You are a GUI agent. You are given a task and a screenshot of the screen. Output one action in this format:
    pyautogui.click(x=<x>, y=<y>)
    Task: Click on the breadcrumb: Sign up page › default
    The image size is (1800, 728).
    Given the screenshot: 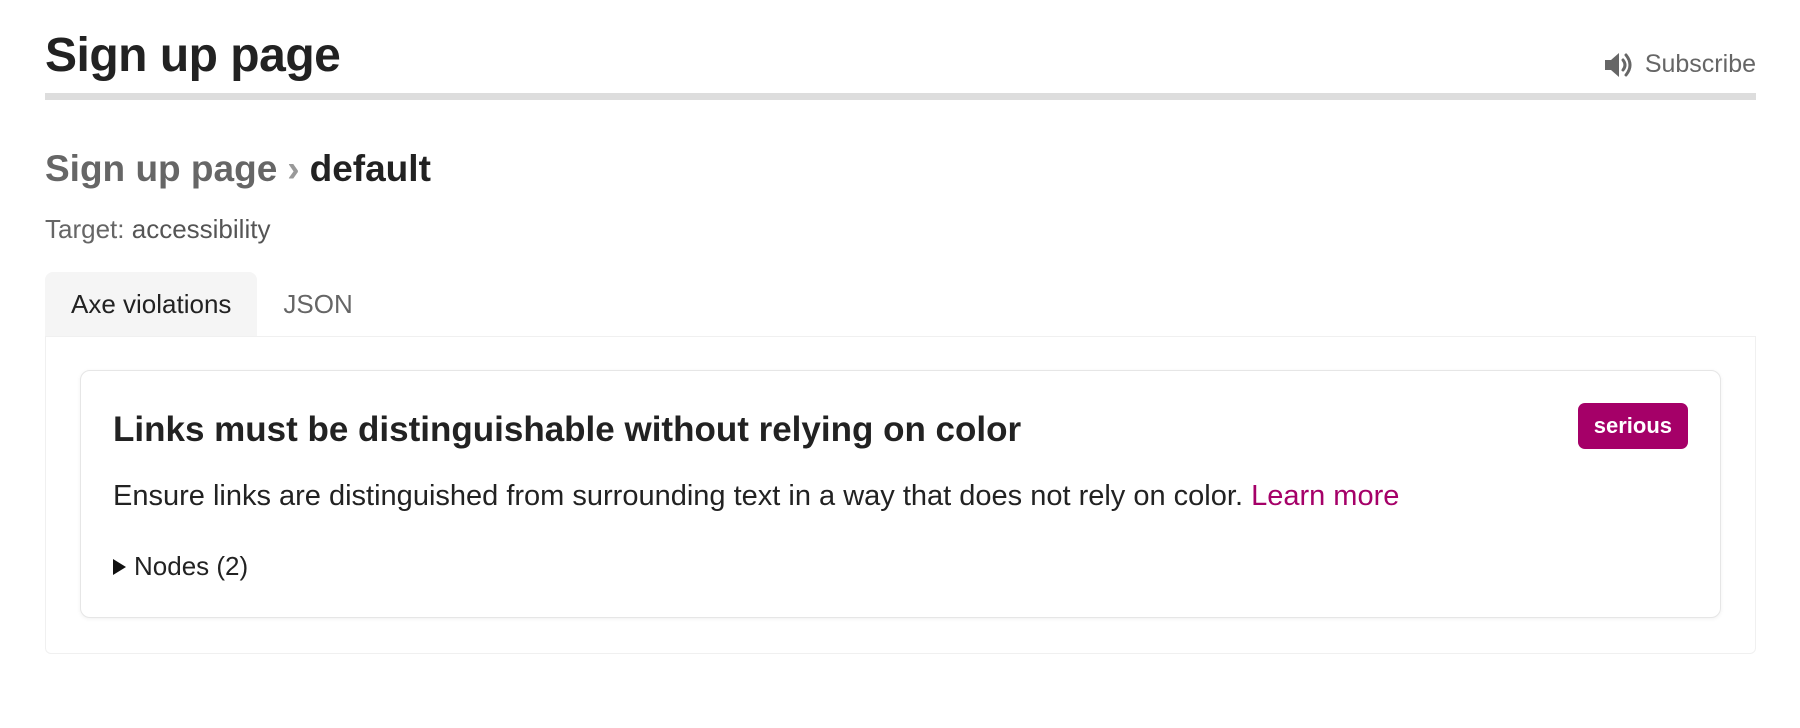 What is the action you would take?
    pyautogui.click(x=238, y=168)
    